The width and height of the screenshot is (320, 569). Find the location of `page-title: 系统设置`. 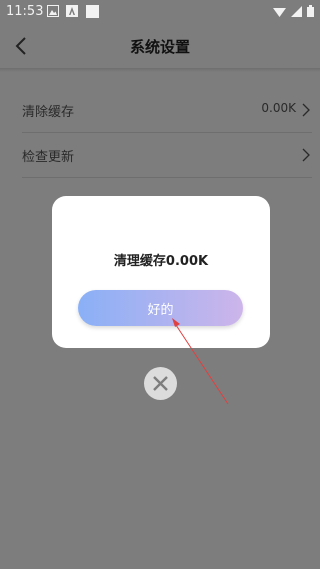

page-title: 系统设置 is located at coordinates (159, 47).